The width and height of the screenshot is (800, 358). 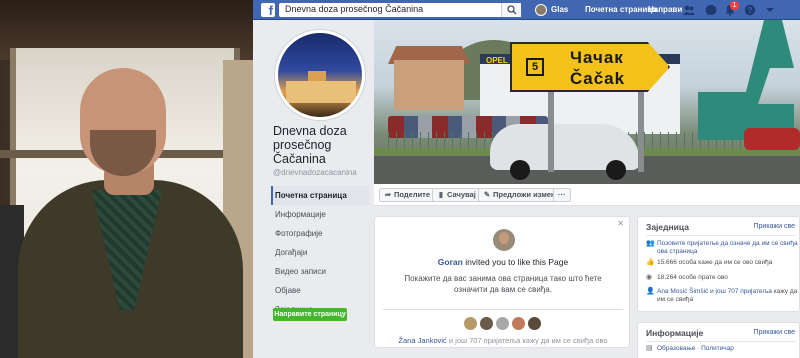 What do you see at coordinates (412, 194) in the screenshot?
I see `share-label: Поделите` at bounding box center [412, 194].